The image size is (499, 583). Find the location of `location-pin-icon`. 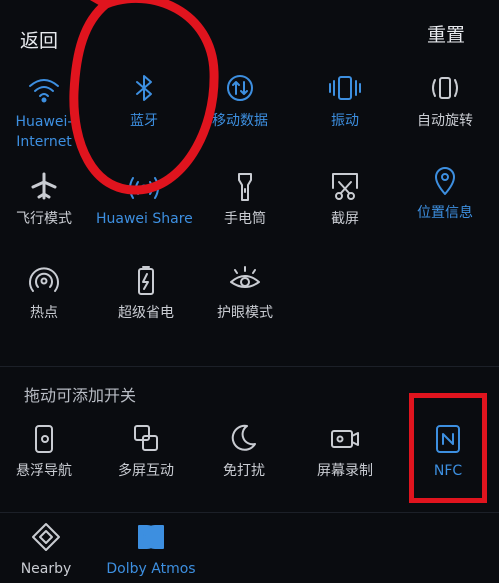

location-pin-icon is located at coordinates (445, 181).